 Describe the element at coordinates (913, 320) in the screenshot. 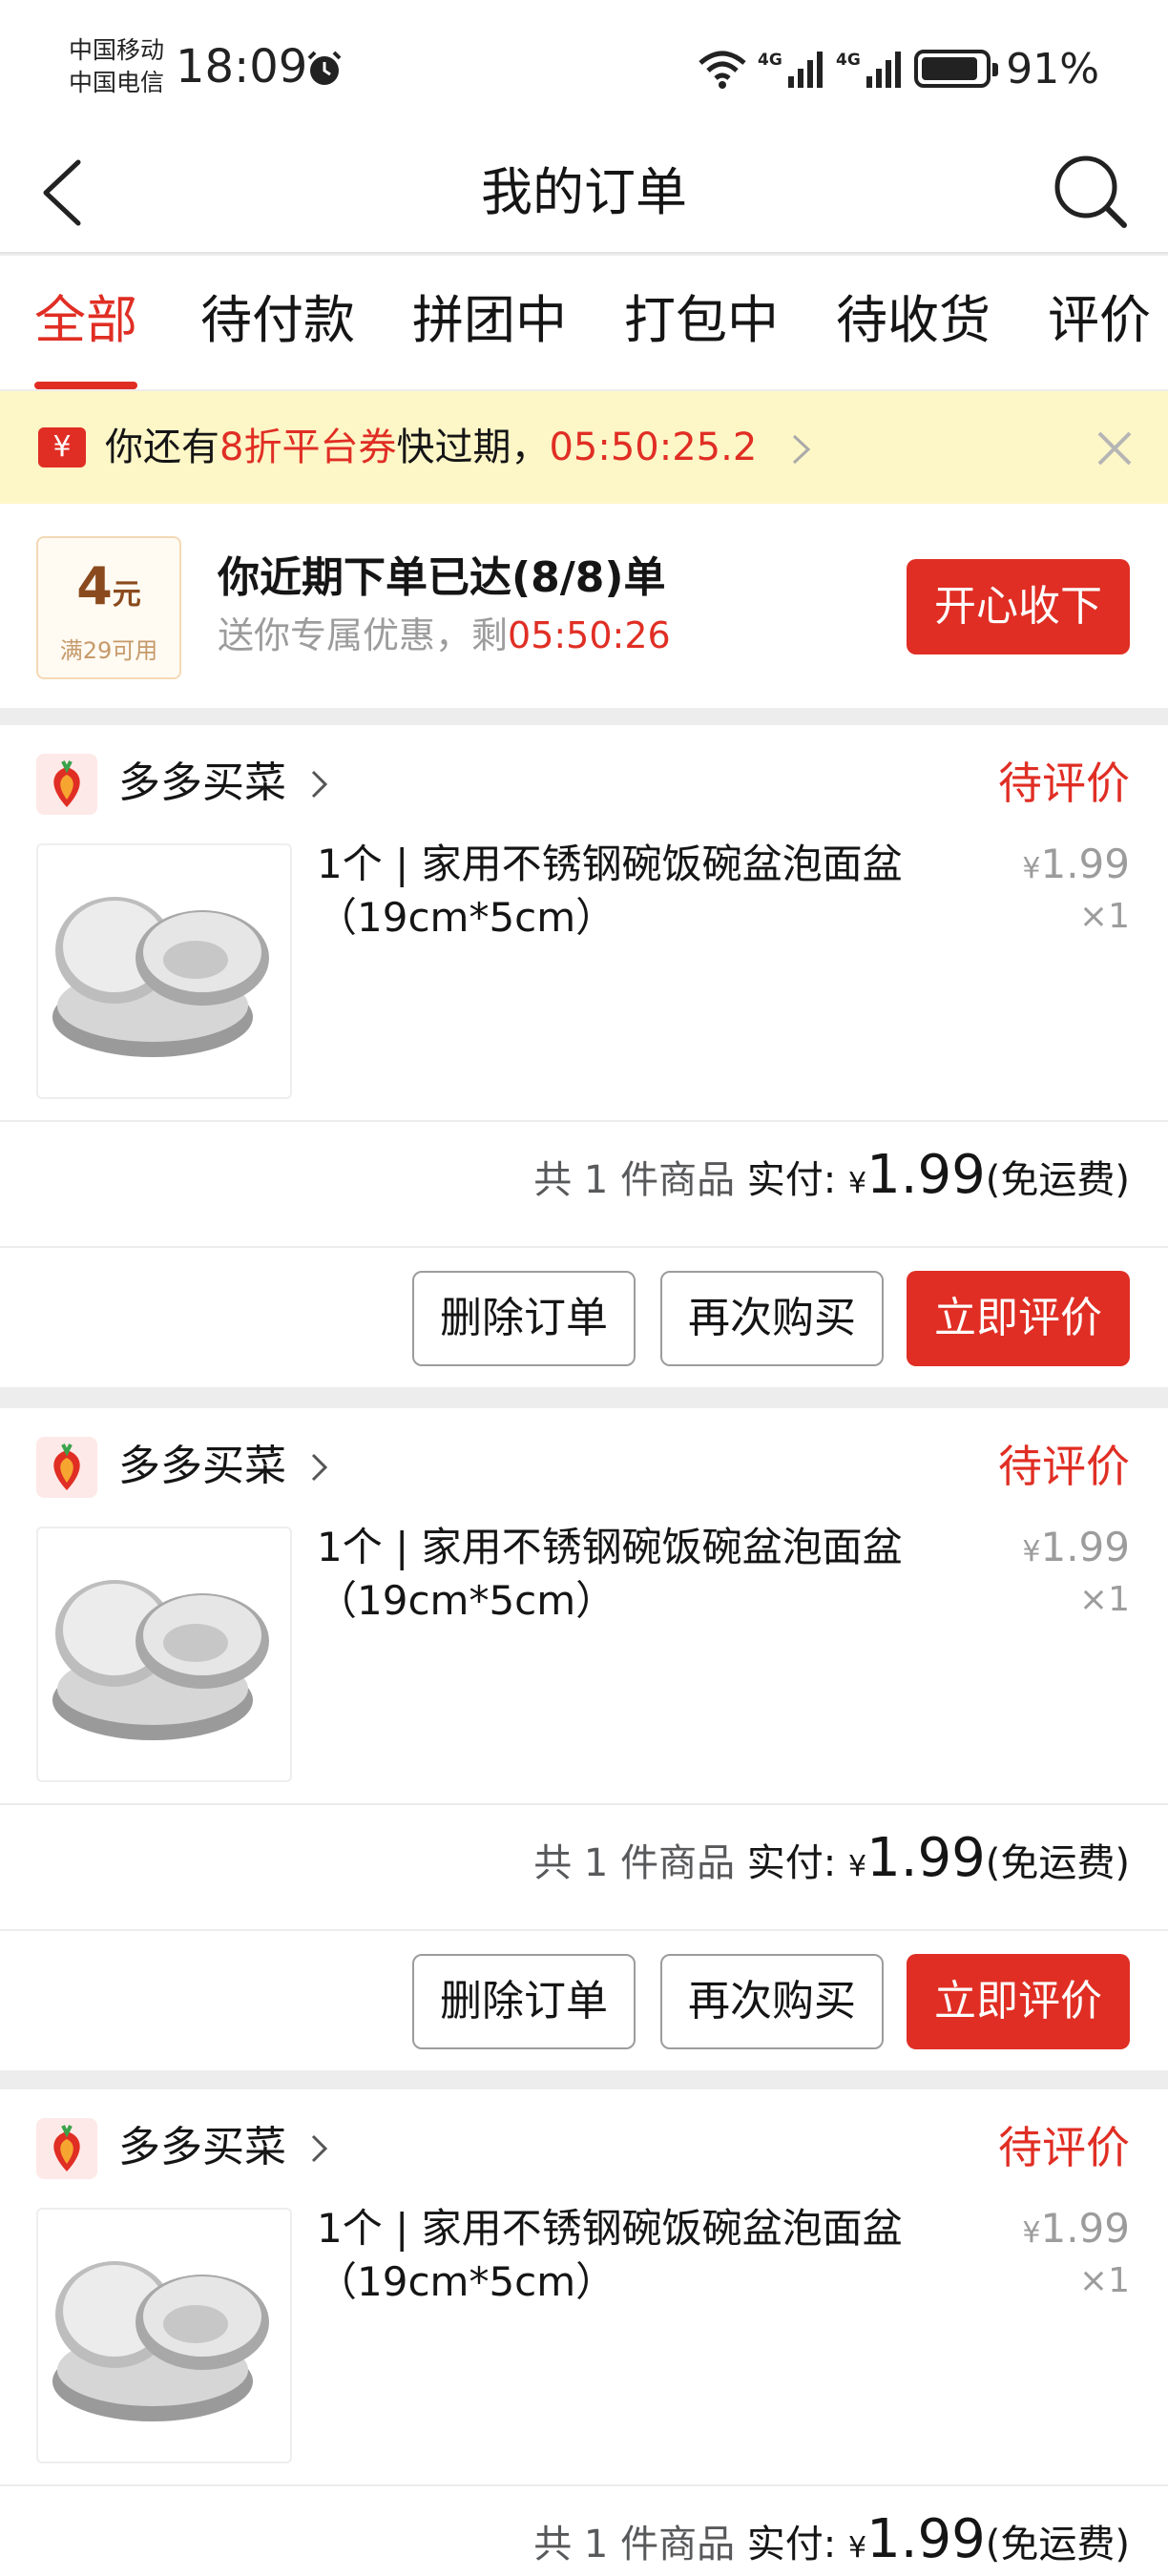

I see `tab-pending-receipt: 待收货` at that location.